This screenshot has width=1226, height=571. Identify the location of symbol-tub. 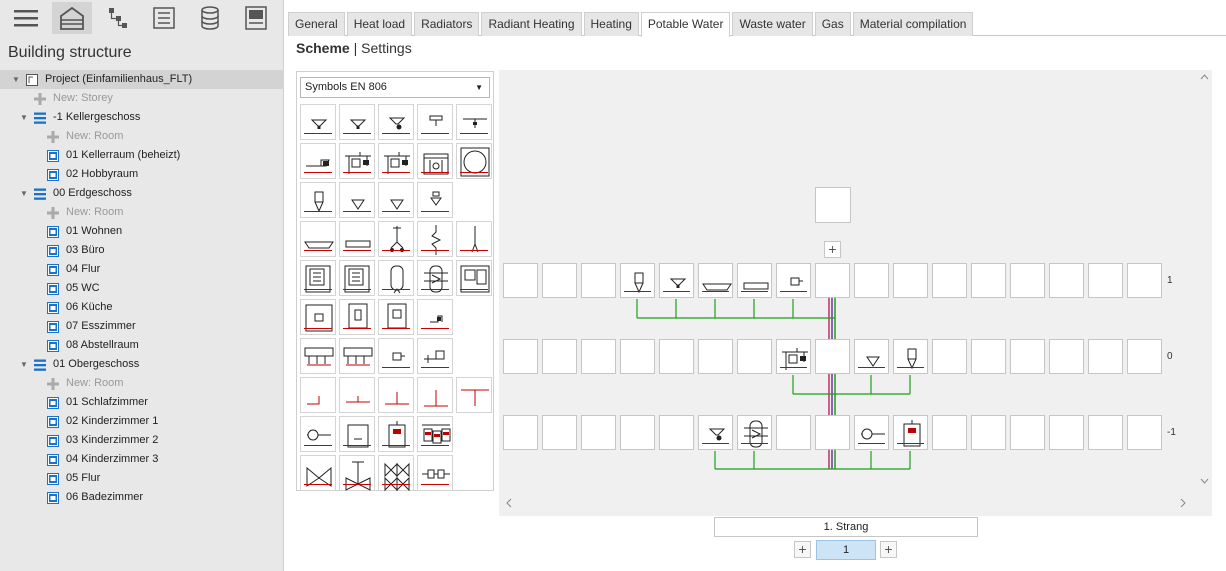
(318, 161).